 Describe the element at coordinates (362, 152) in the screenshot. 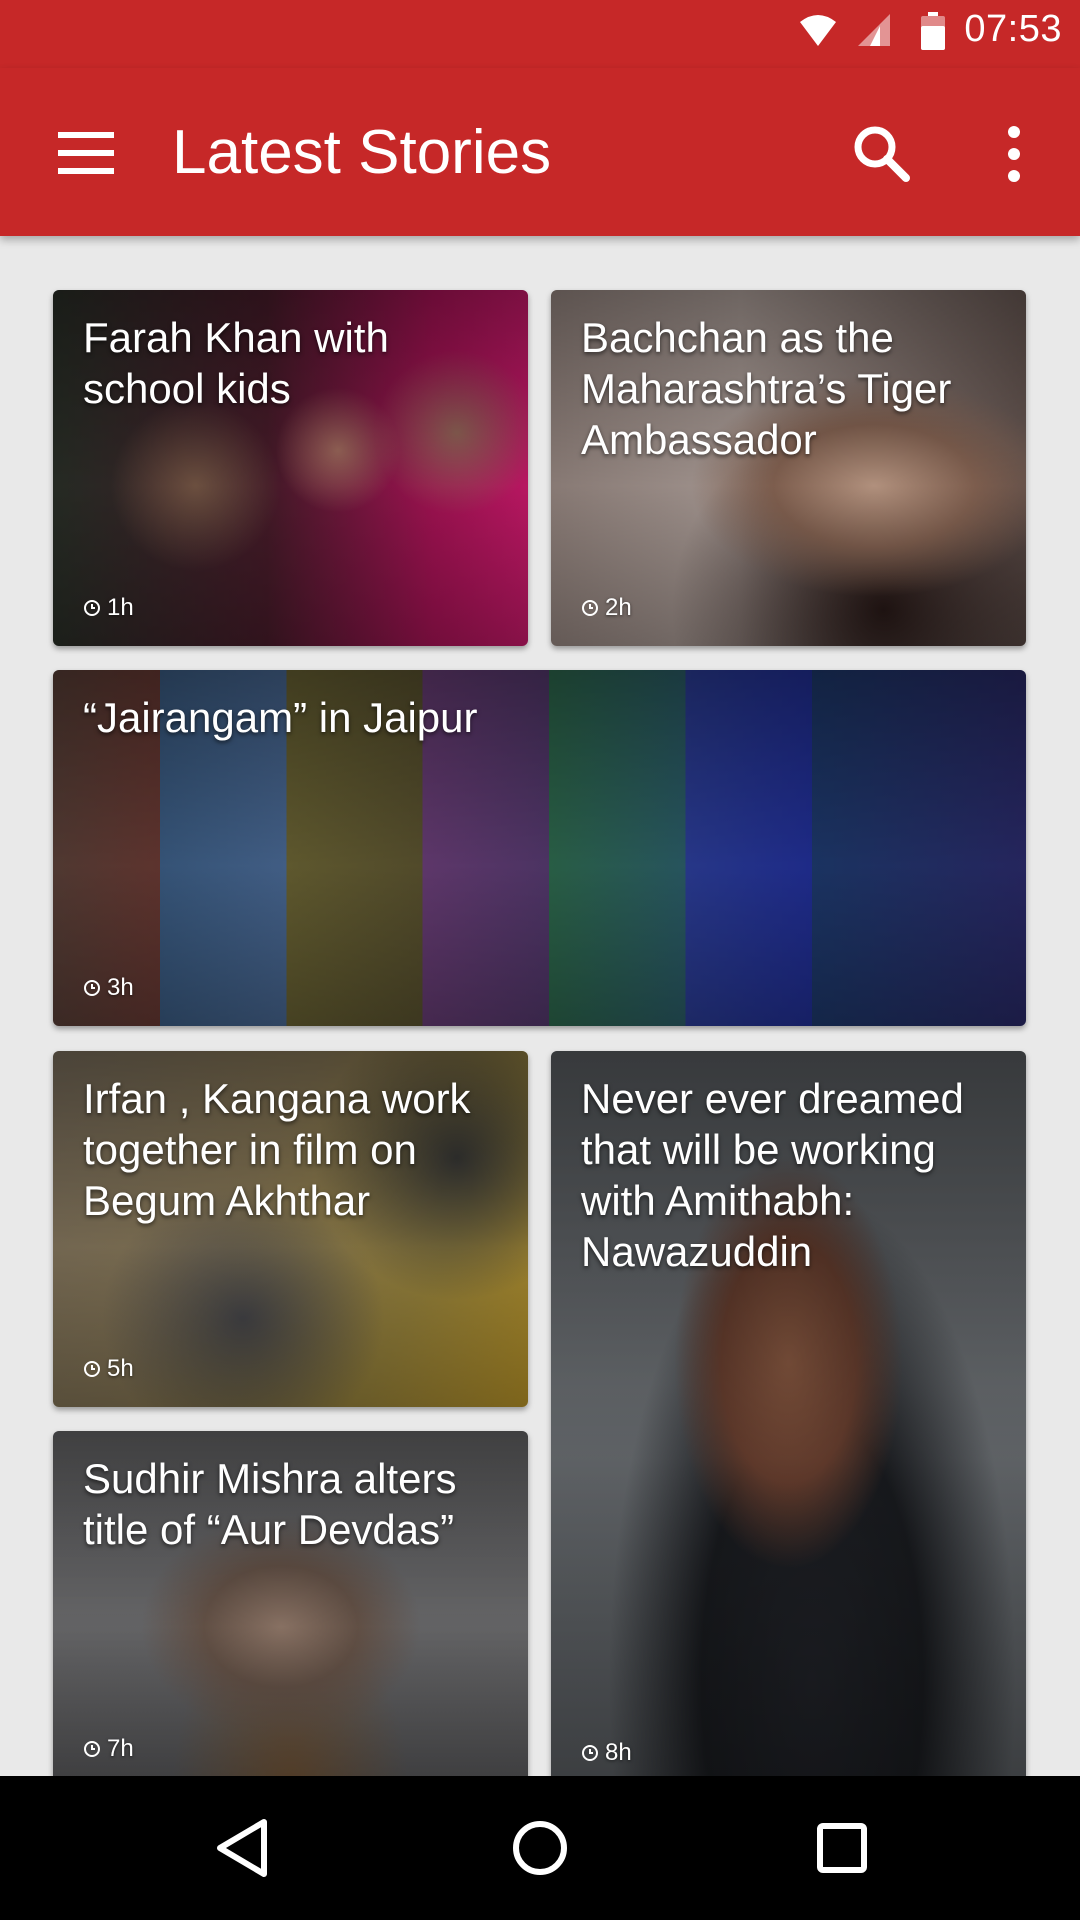

I see `page-title: Latest Stories` at that location.